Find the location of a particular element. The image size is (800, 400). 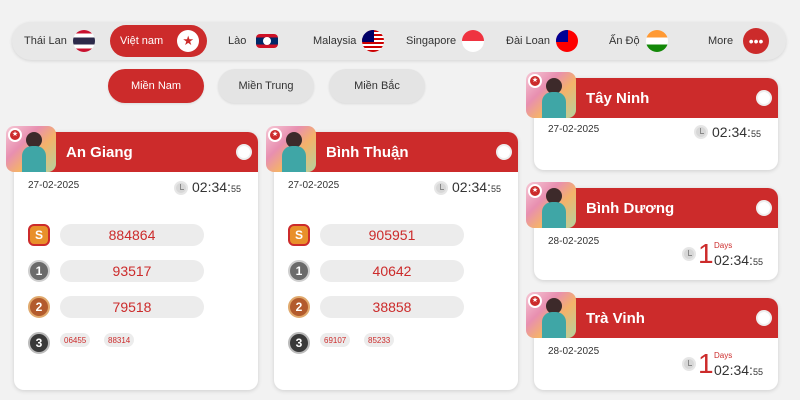

country-label: Đài Loan is located at coordinates (528, 41).